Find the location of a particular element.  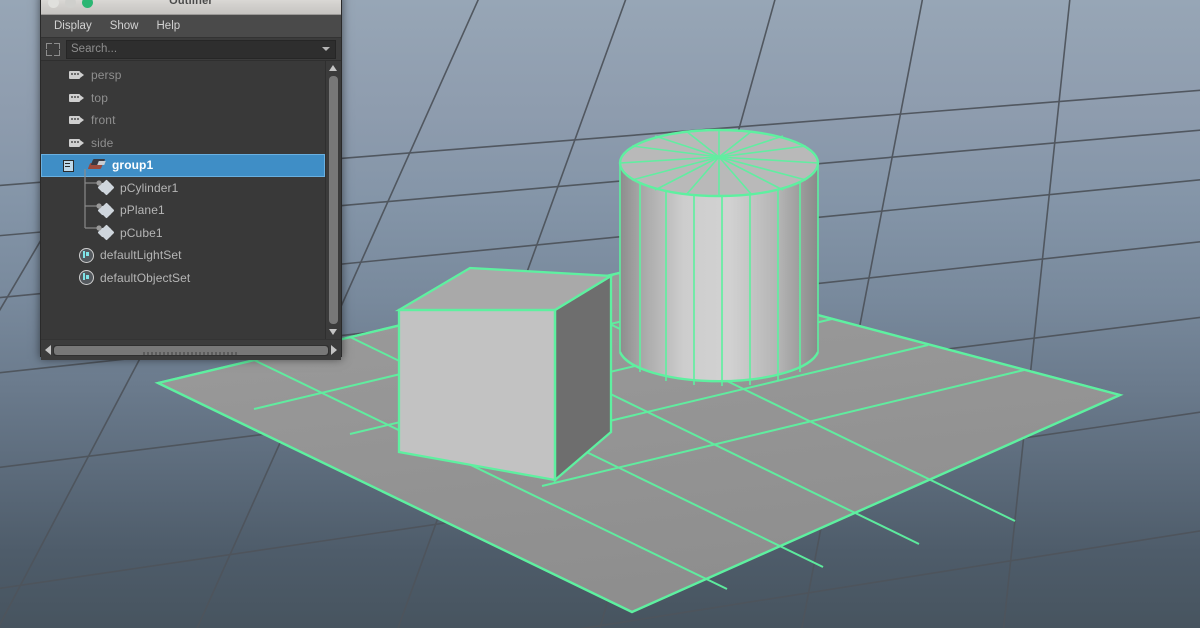

outliner-row-defaultObjectSet: defaultObjectSet is located at coordinates (183, 278).